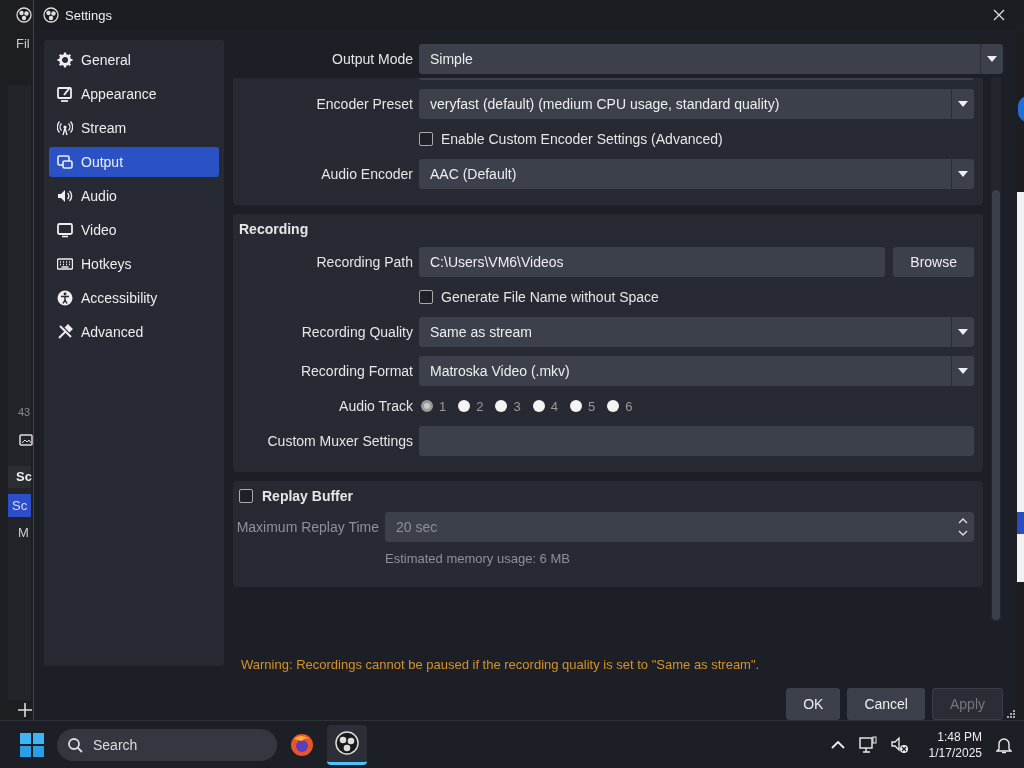  I want to click on search-field: Search, so click(167, 744).